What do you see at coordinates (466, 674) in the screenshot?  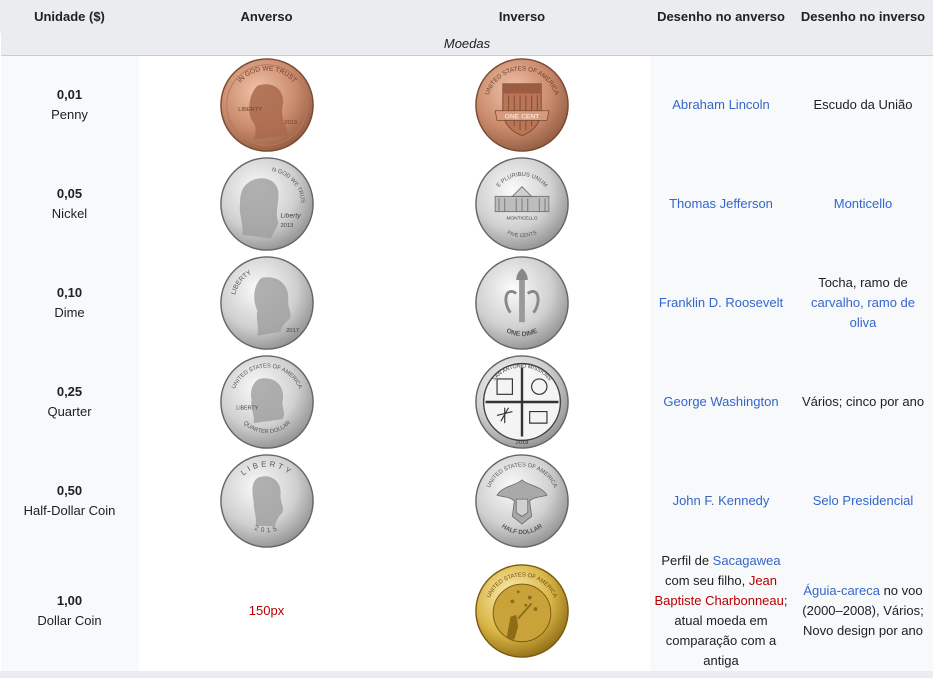 I see `table-footer-bar` at bounding box center [466, 674].